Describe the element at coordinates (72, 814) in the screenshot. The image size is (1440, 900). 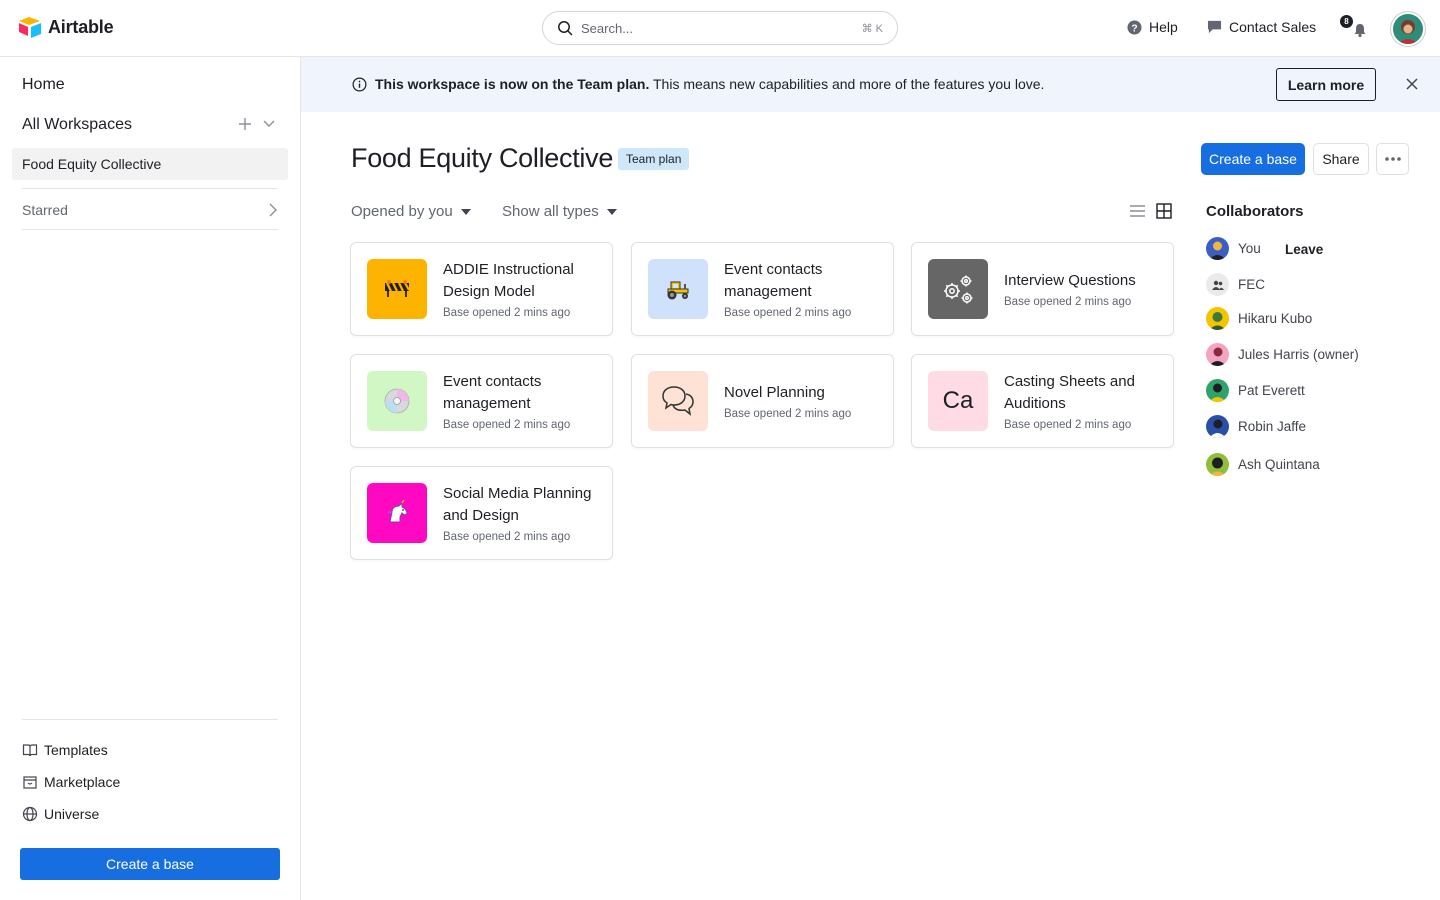
I see `universe-label: Universe` at that location.